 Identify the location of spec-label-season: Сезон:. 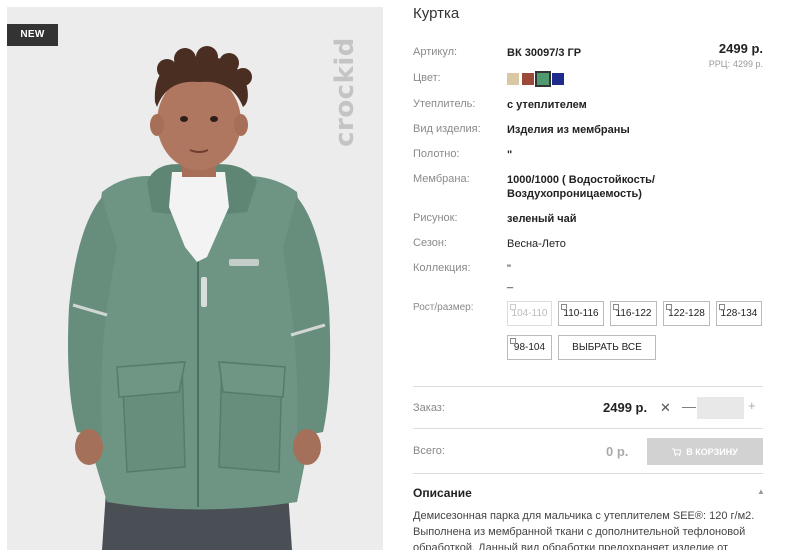
(430, 243).